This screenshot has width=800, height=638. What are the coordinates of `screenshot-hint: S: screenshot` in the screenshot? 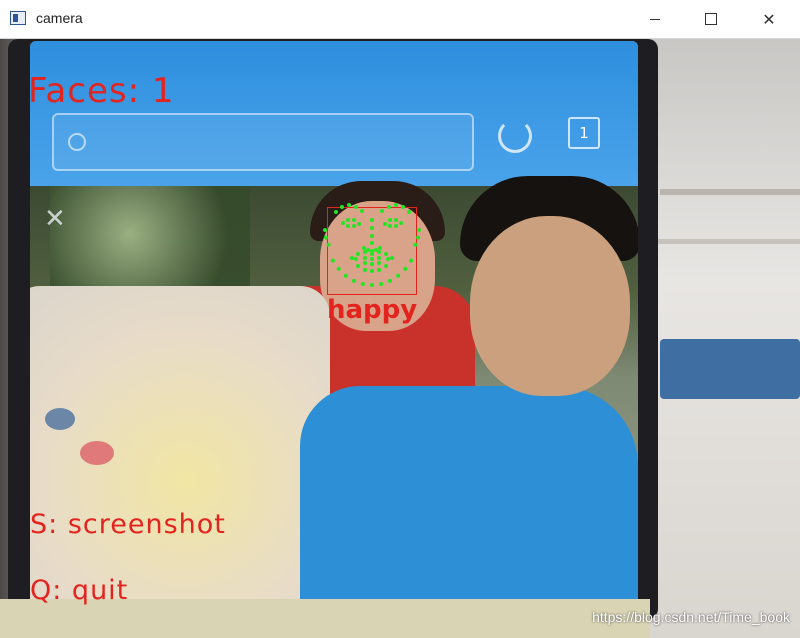 It's located at (128, 524).